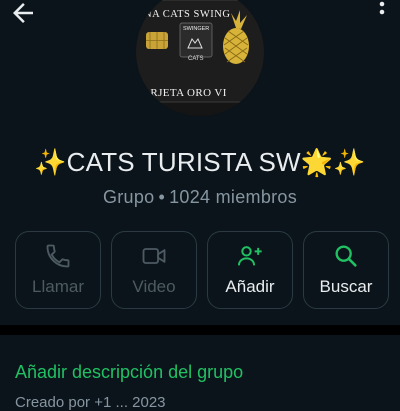 The image size is (400, 411). What do you see at coordinates (250, 270) in the screenshot?
I see `add-participant-button: Añadir` at bounding box center [250, 270].